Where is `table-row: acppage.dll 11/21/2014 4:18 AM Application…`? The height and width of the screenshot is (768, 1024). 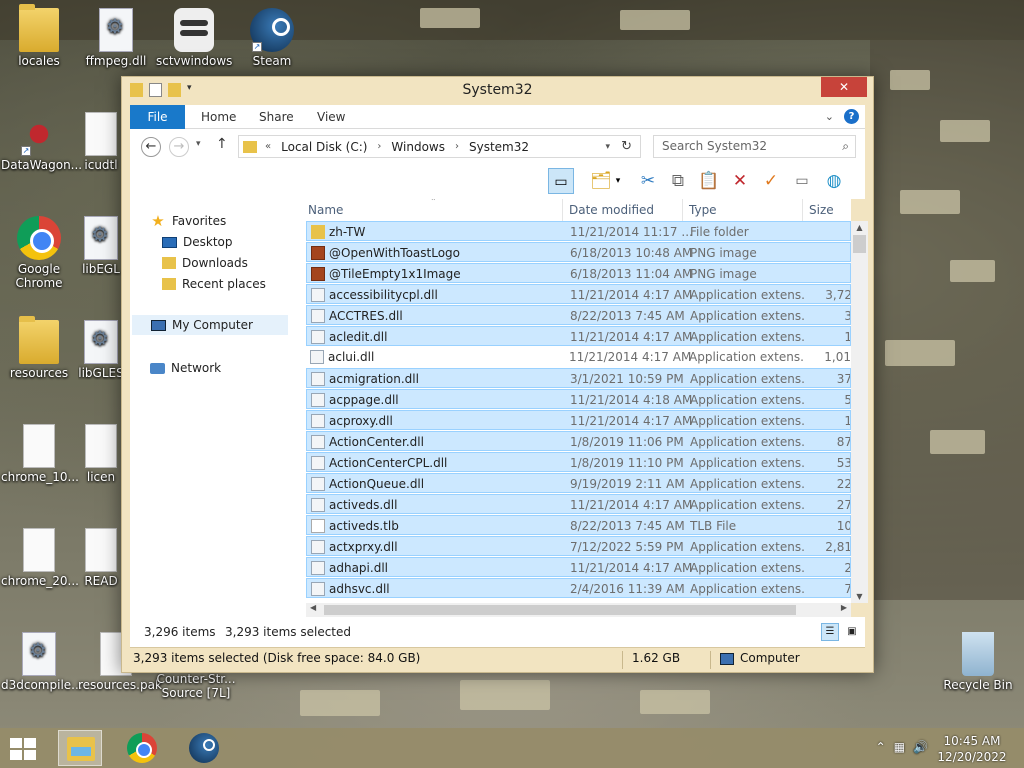 table-row: acppage.dll 11/21/2014 4:18 AM Application… is located at coordinates (578, 399).